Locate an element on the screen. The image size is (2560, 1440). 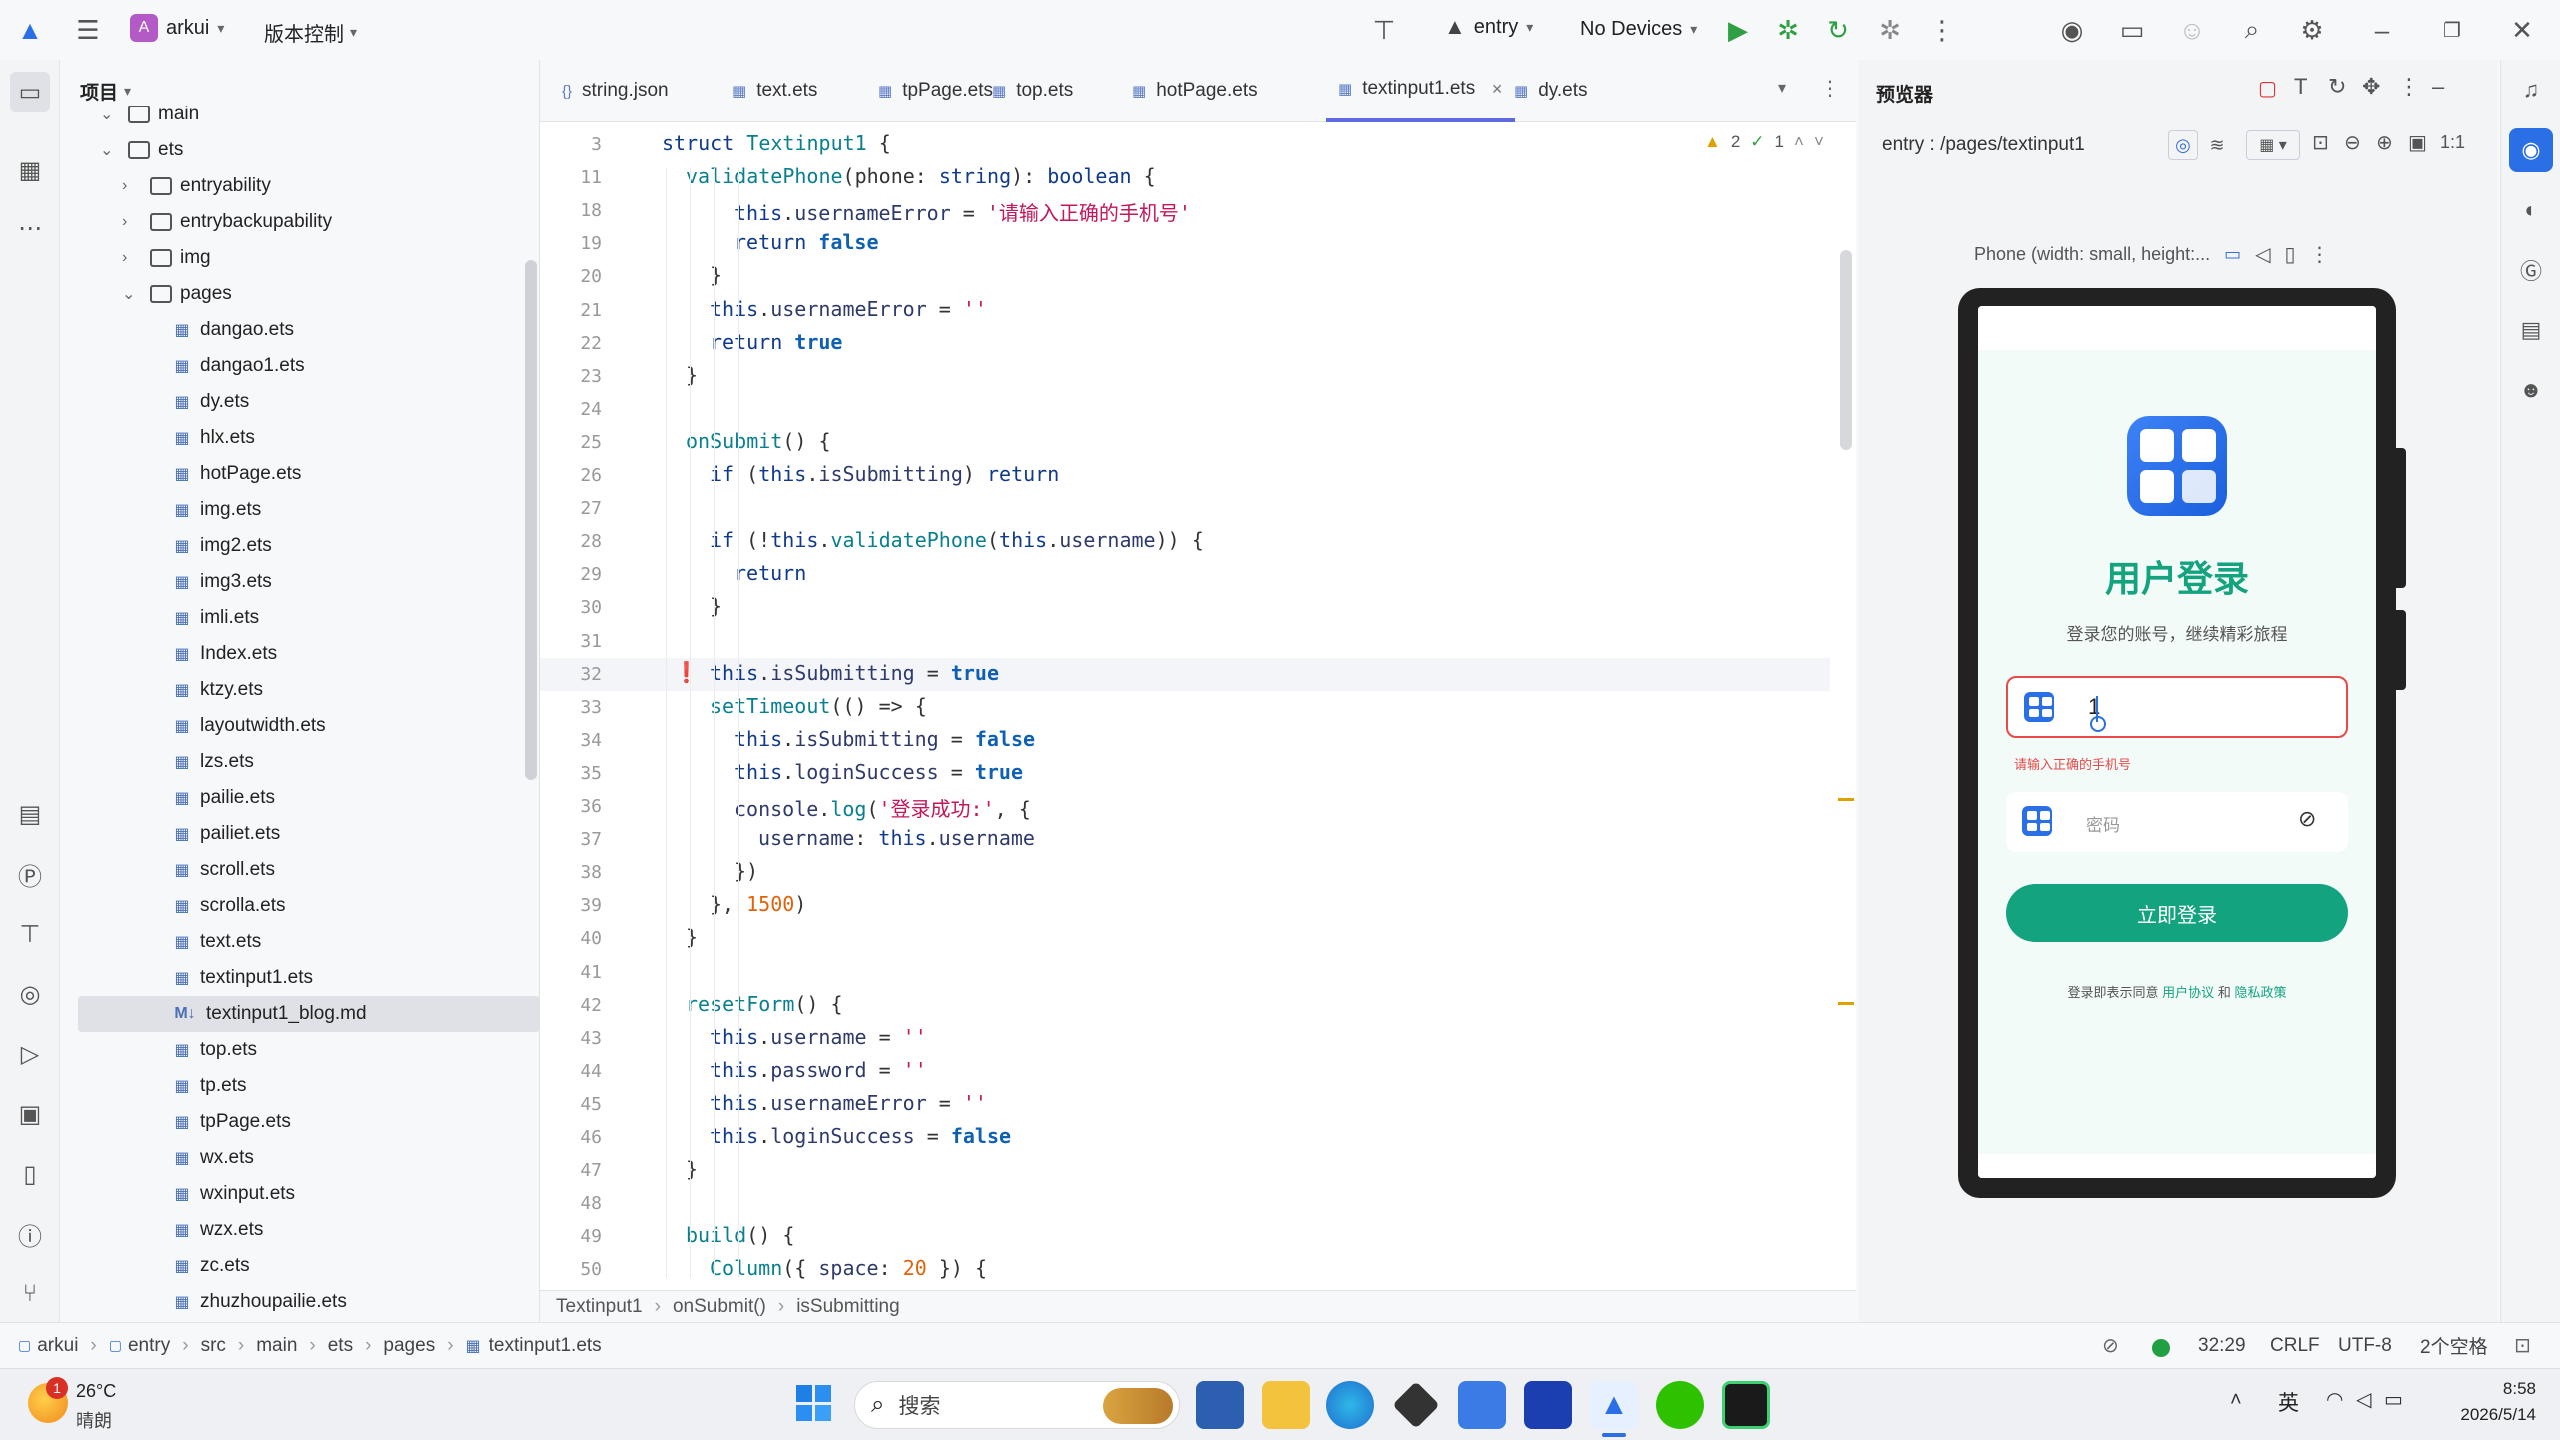
tree-folder: › entryability is located at coordinates (308, 186).